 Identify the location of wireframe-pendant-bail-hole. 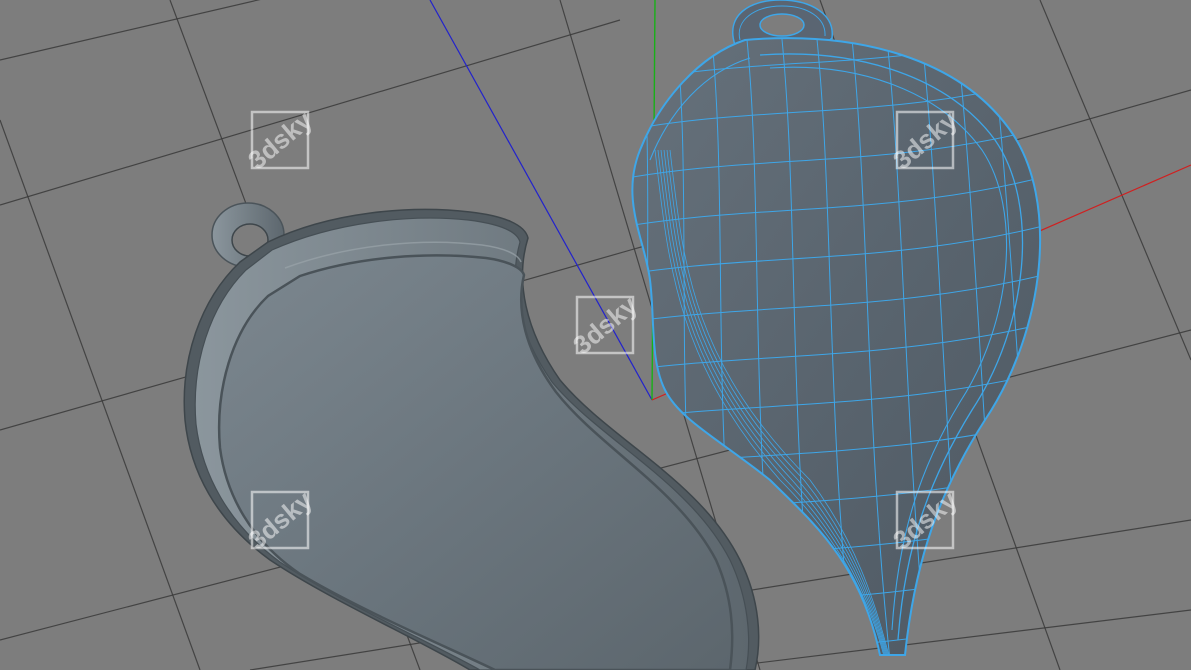
(782, 25).